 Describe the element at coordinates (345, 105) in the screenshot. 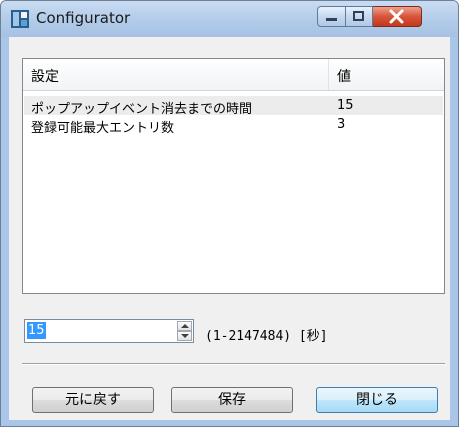

I see `row-value: 15` at that location.